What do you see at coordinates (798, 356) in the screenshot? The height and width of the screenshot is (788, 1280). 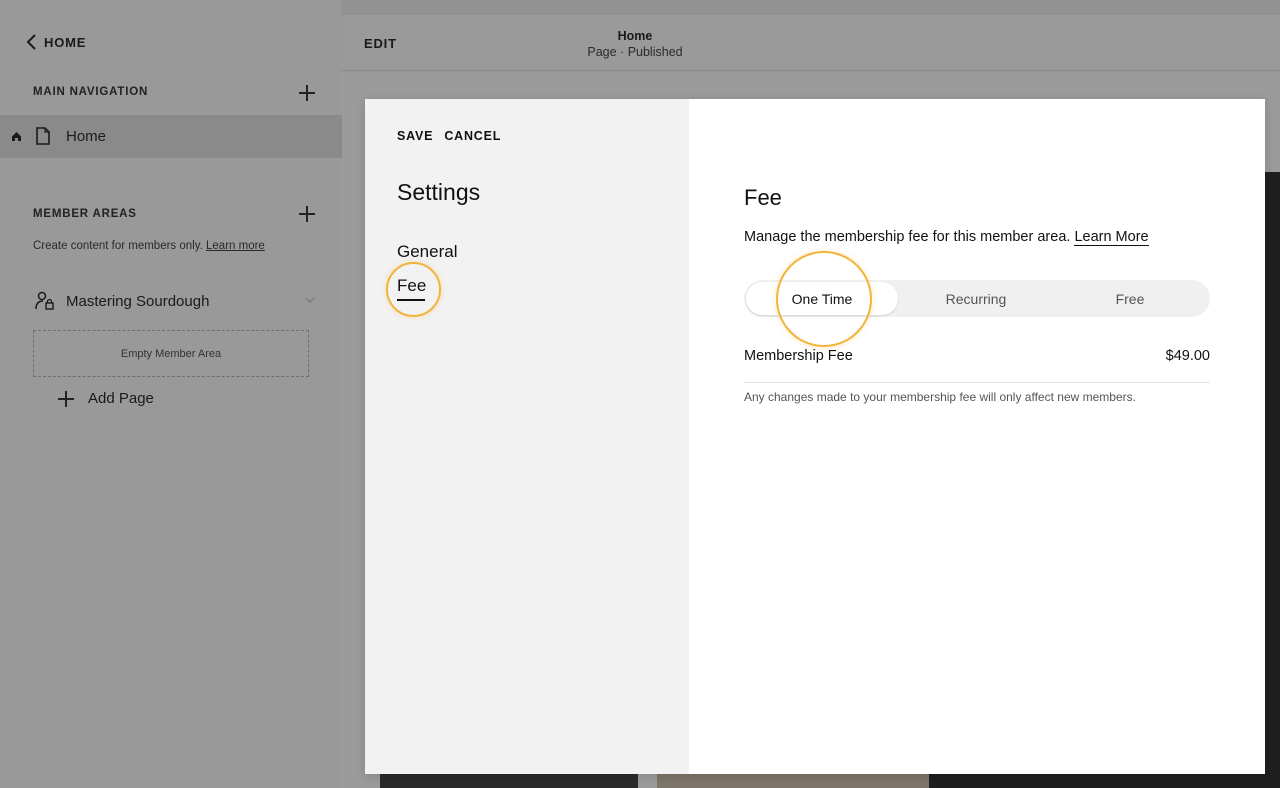 I see `membership-fee-label: Membership Fee` at bounding box center [798, 356].